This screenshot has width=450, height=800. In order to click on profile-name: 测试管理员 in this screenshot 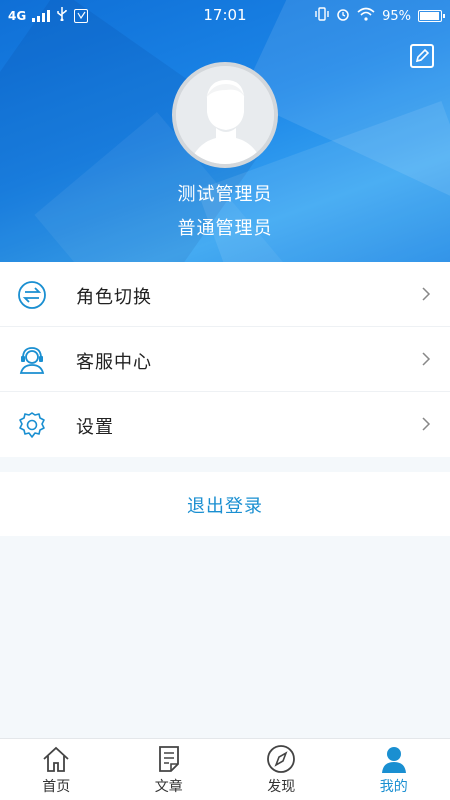, I will do `click(225, 194)`.